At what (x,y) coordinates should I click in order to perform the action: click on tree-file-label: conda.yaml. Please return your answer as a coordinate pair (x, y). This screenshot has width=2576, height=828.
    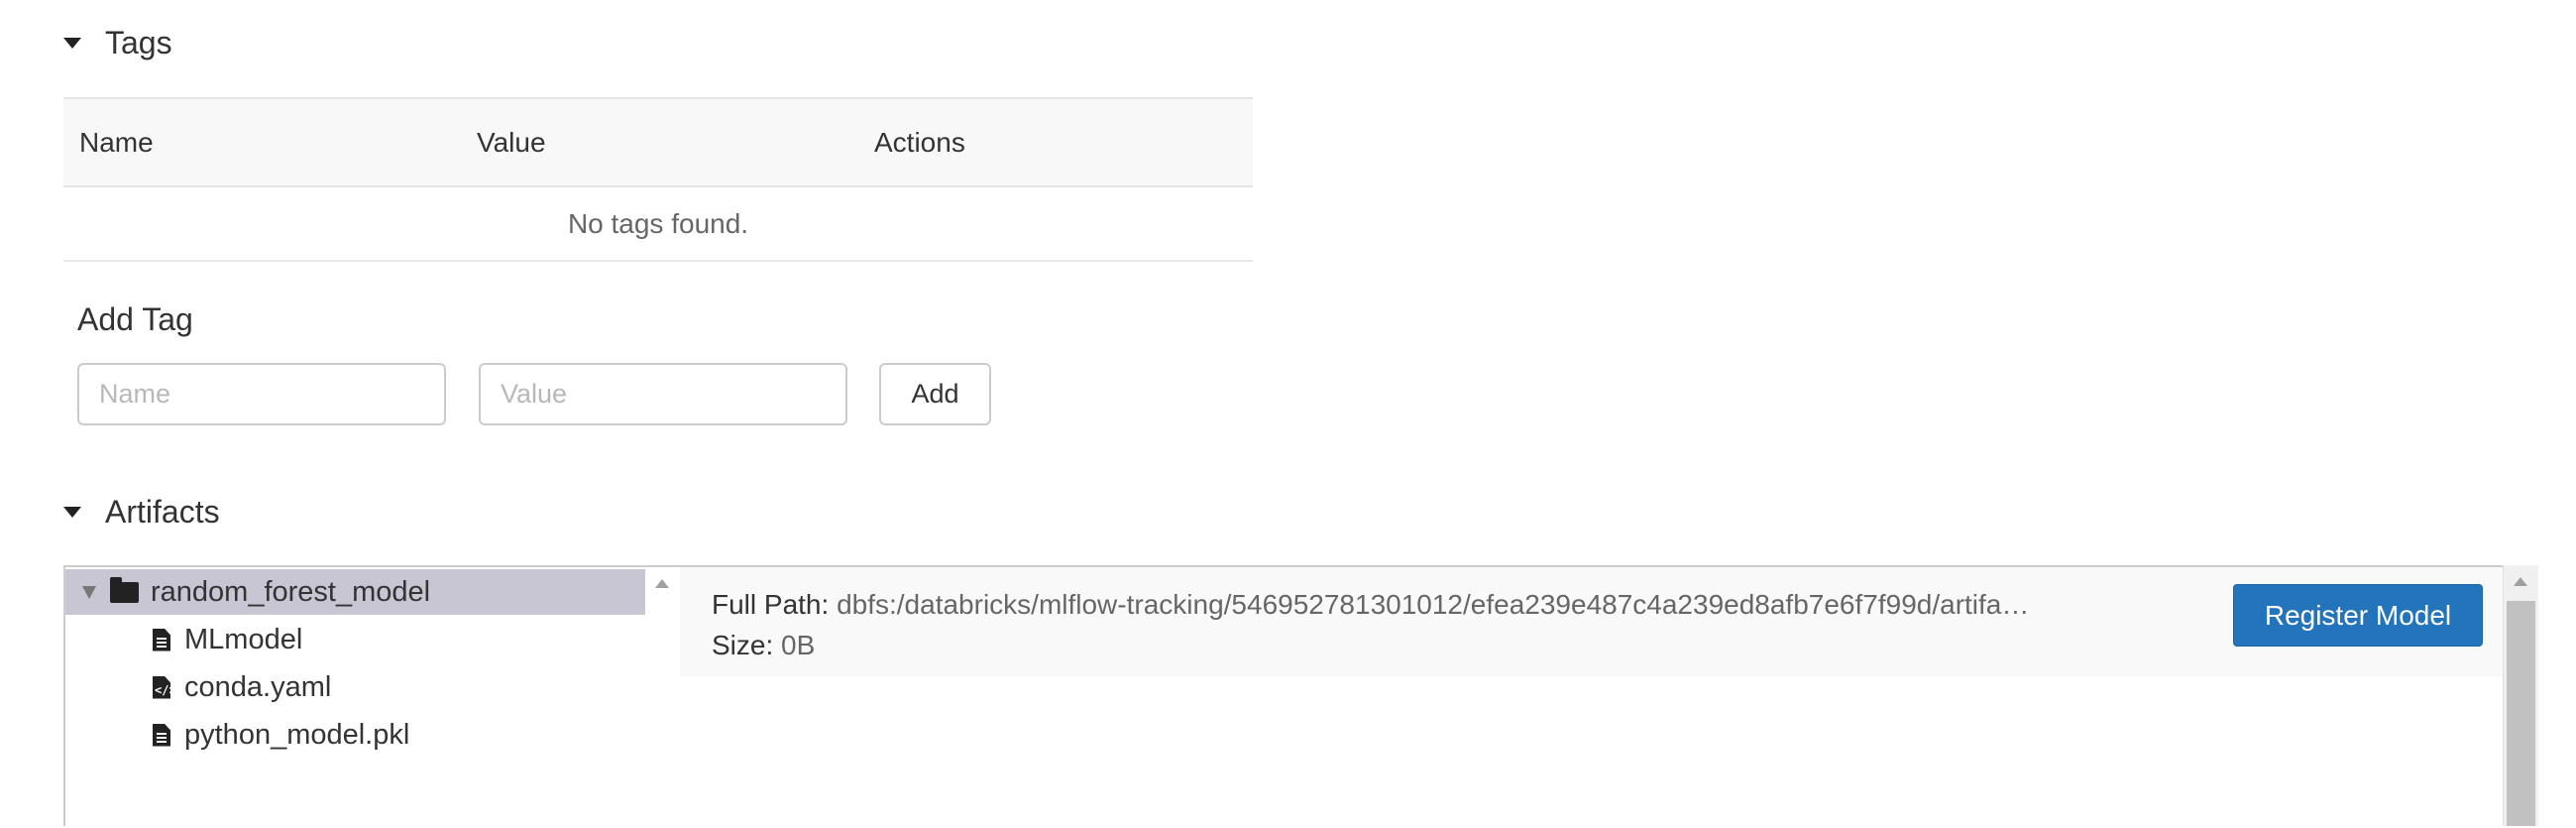
    Looking at the image, I should click on (258, 686).